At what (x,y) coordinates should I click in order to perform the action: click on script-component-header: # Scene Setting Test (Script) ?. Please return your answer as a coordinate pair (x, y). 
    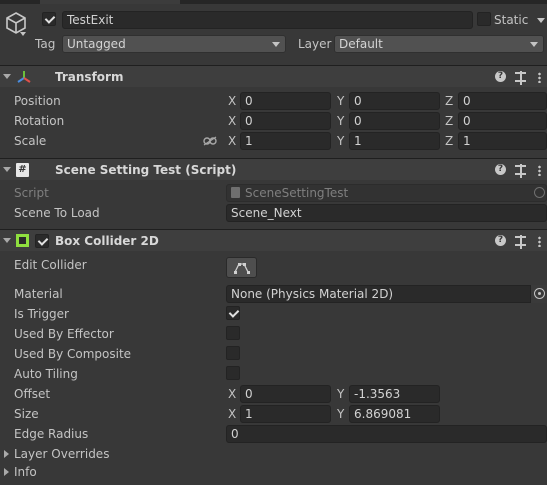
    Looking at the image, I should click on (273, 169).